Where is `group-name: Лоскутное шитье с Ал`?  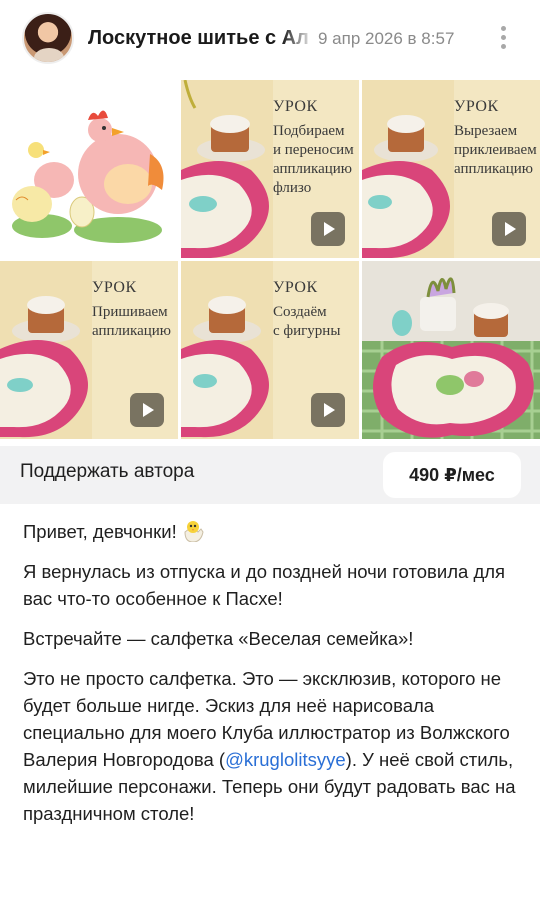 group-name: Лоскутное шитье с Ал is located at coordinates (199, 38).